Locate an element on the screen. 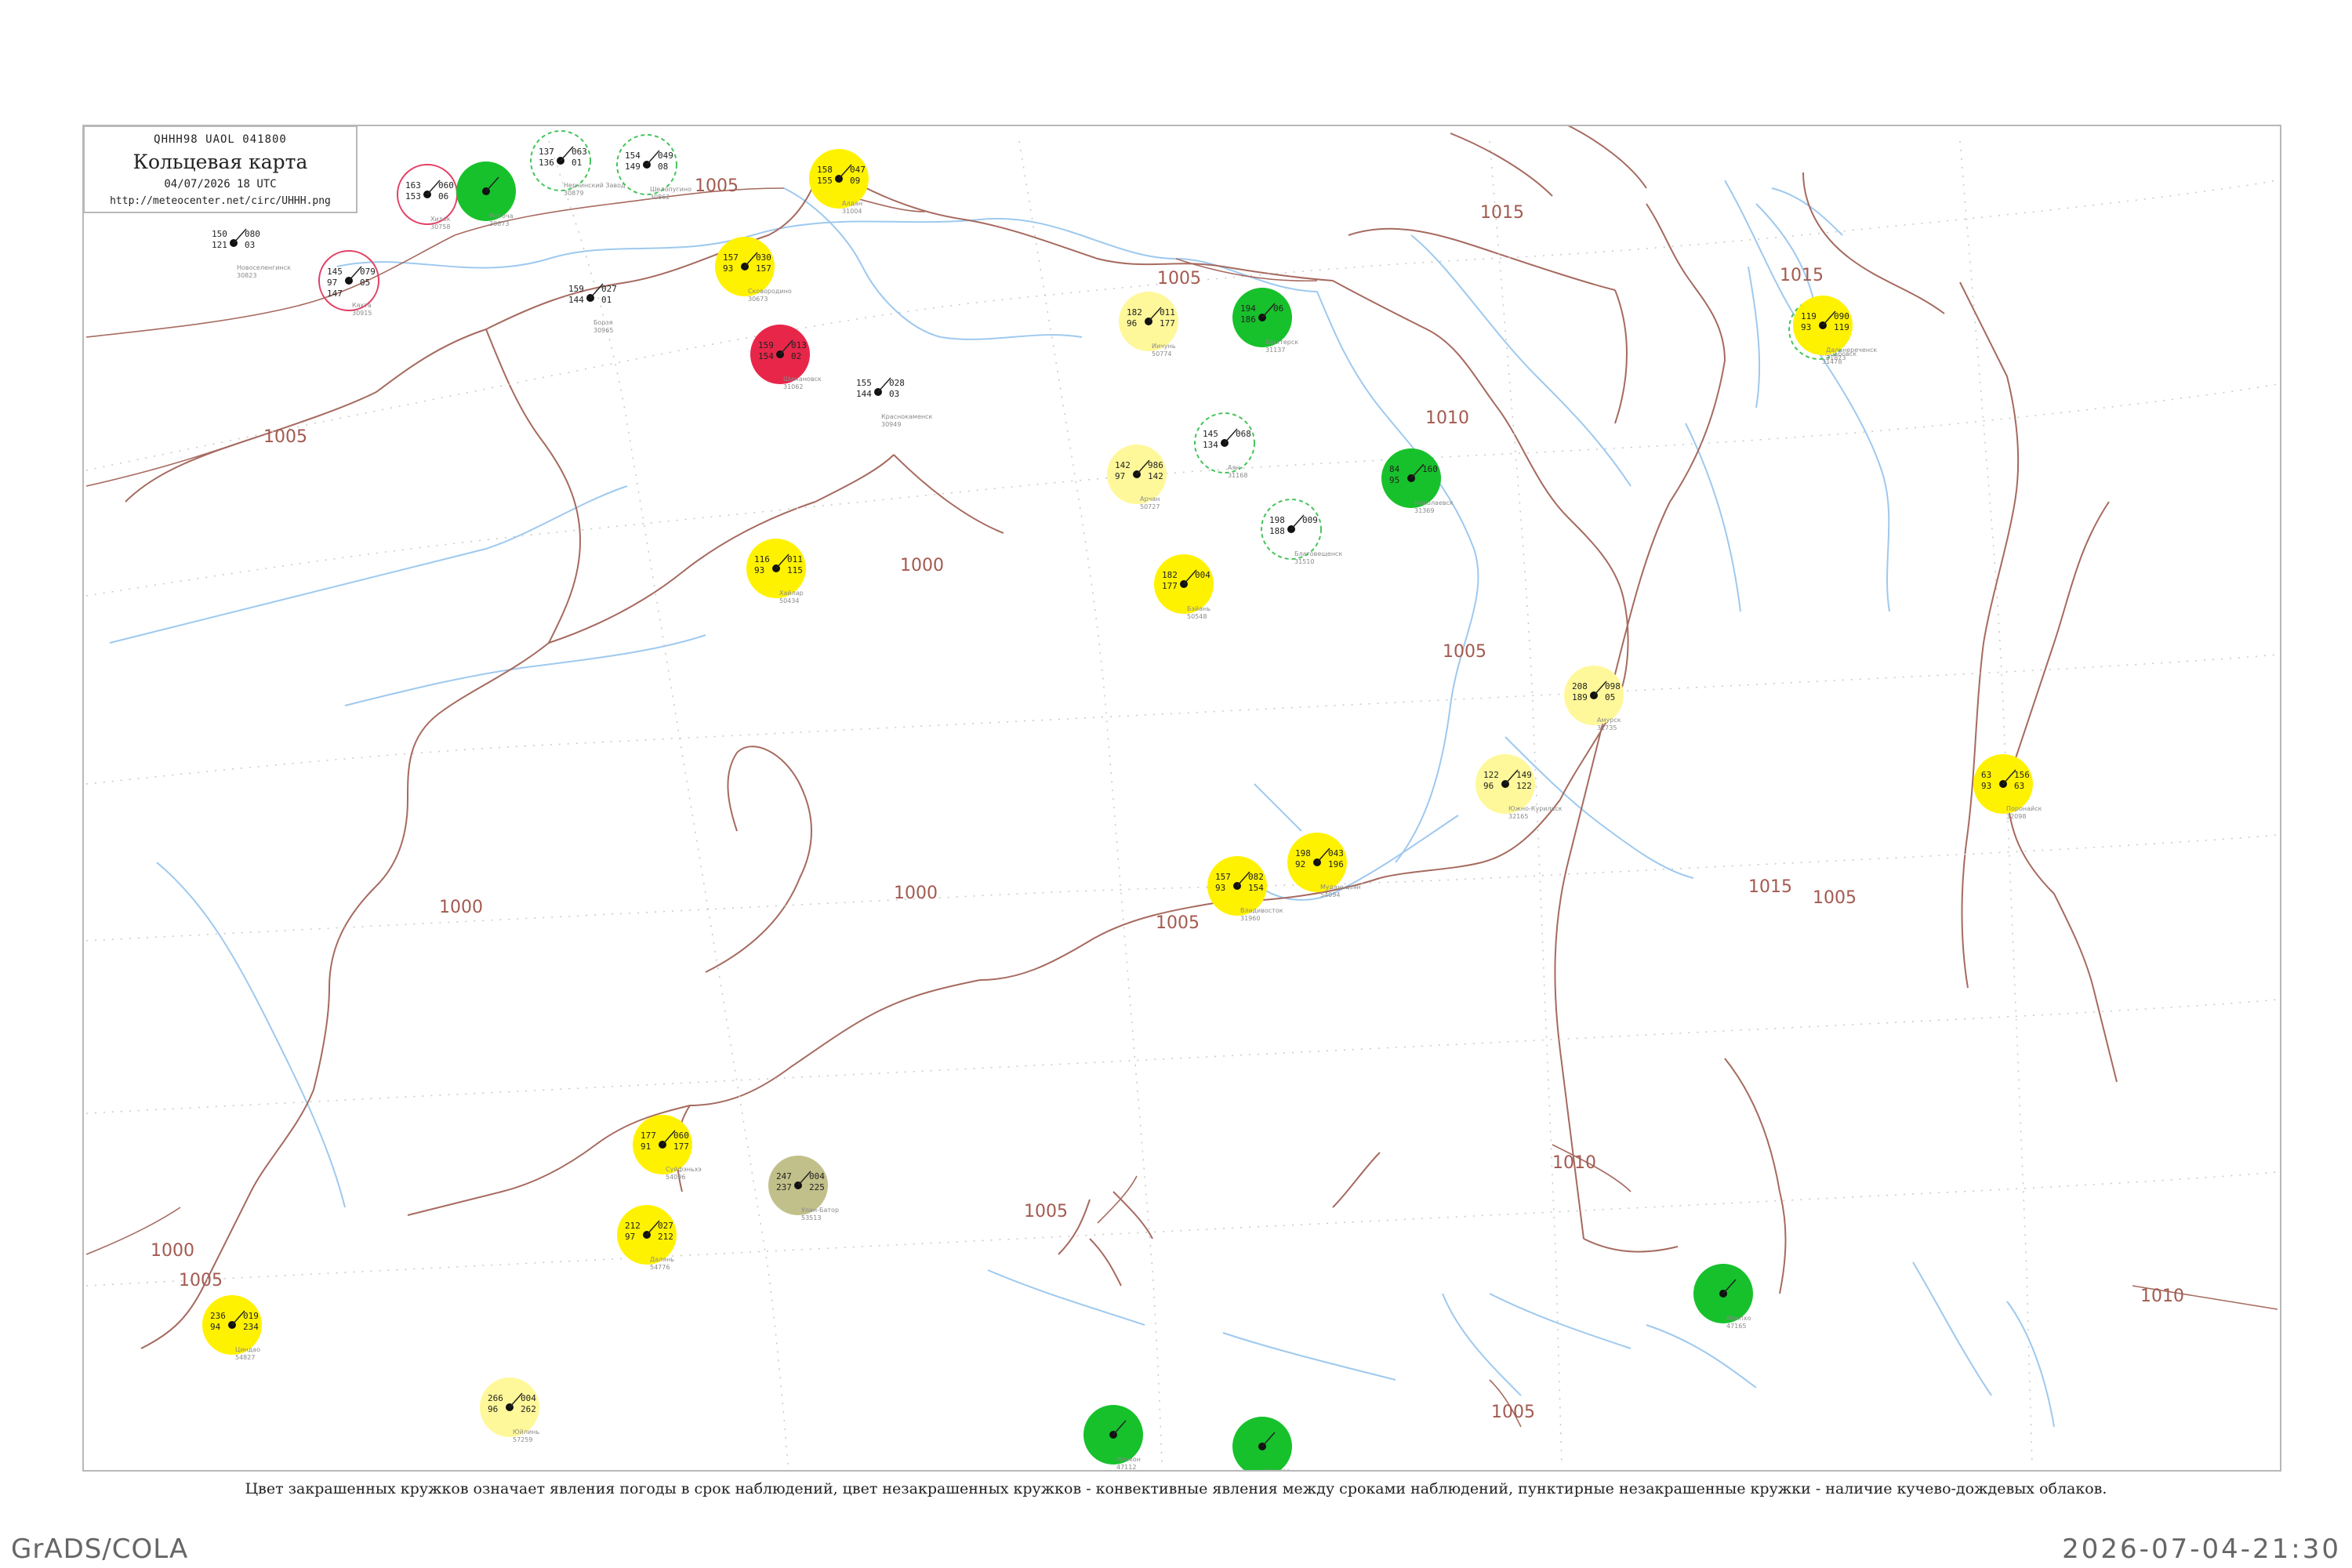 This screenshot has height=1568, width=2352. station-value: 116 is located at coordinates (762, 559).